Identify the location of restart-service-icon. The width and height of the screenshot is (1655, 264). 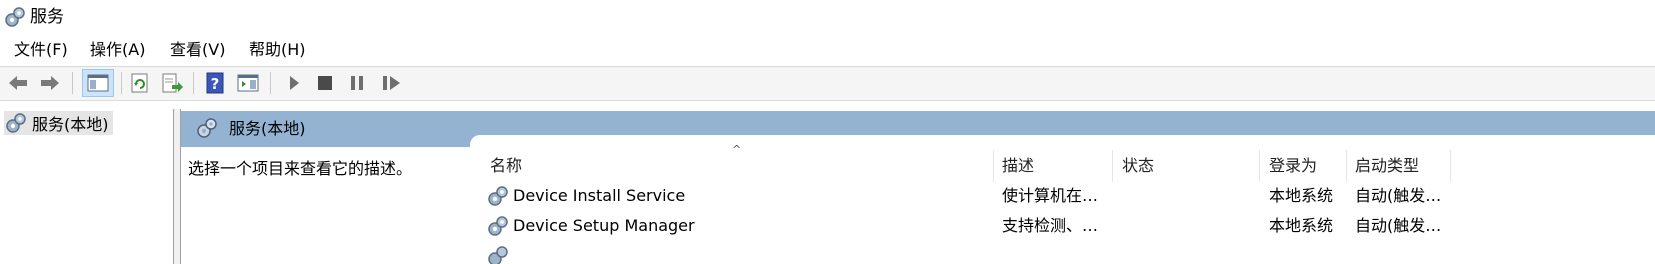
(392, 83).